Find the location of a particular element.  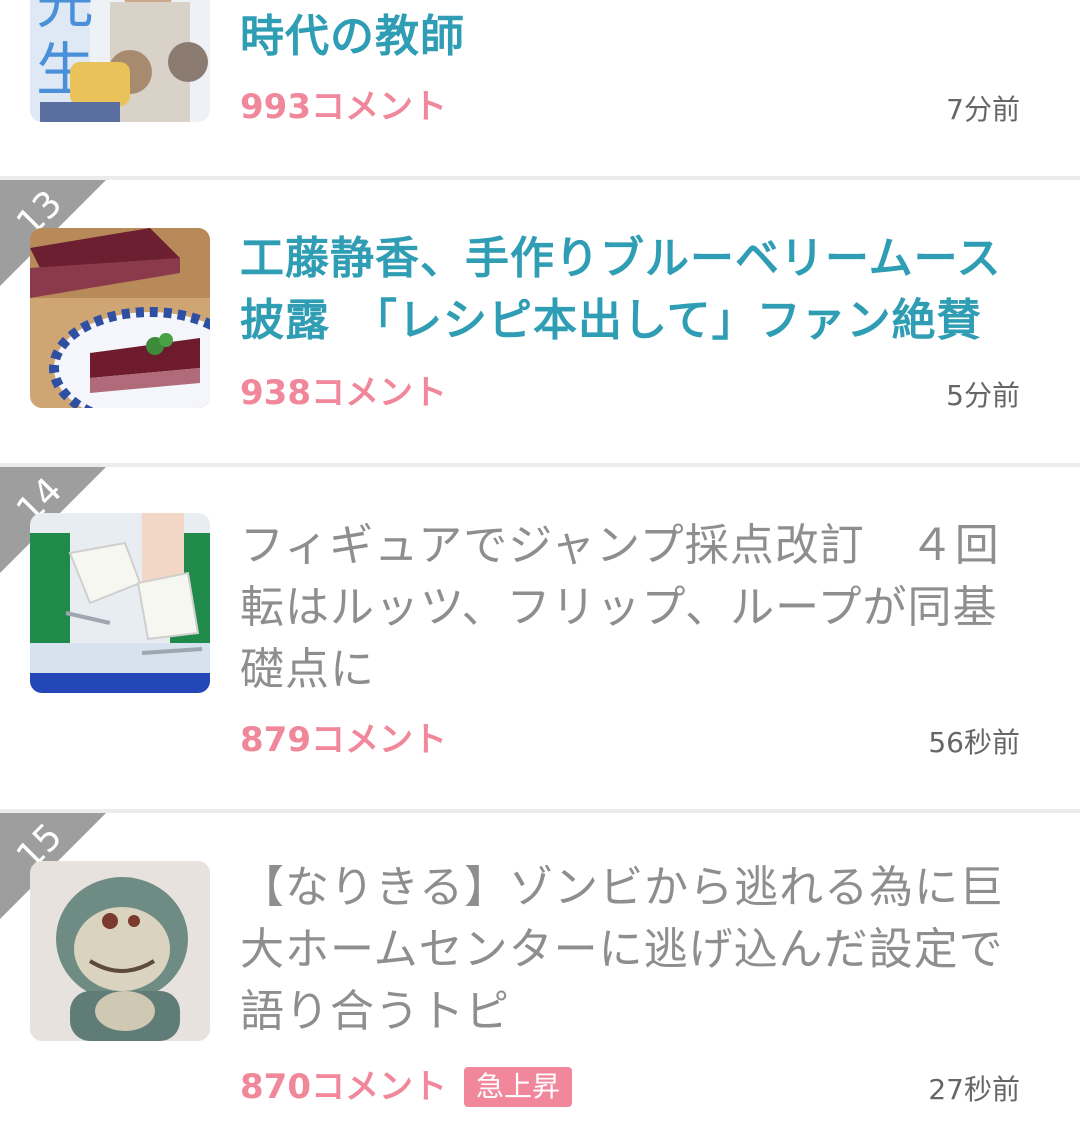

manga-cover-image: 先 生 is located at coordinates (120, 61).